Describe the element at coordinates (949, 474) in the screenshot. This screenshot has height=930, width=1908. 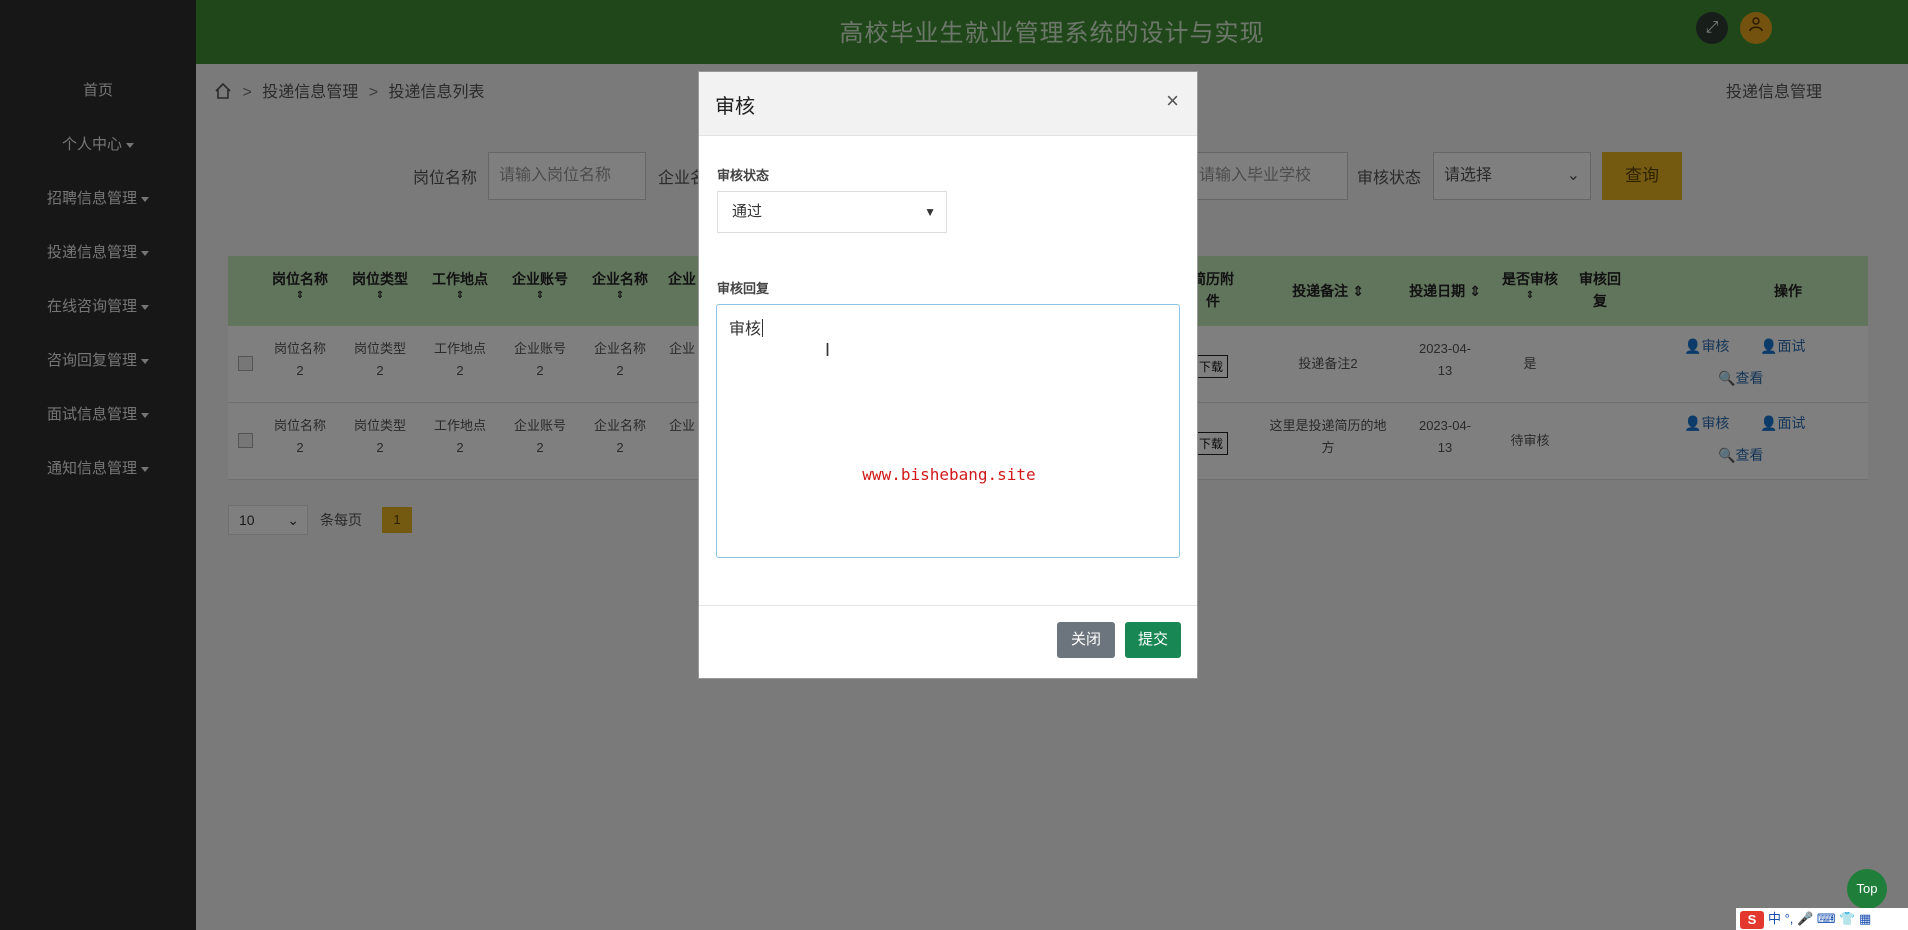
I see `watermark-text: www.bishebang.site` at that location.